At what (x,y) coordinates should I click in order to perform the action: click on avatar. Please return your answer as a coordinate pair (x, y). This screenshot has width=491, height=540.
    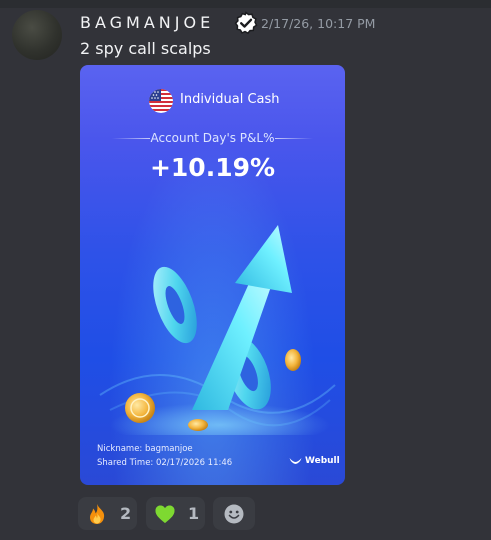
    Looking at the image, I should click on (37, 35).